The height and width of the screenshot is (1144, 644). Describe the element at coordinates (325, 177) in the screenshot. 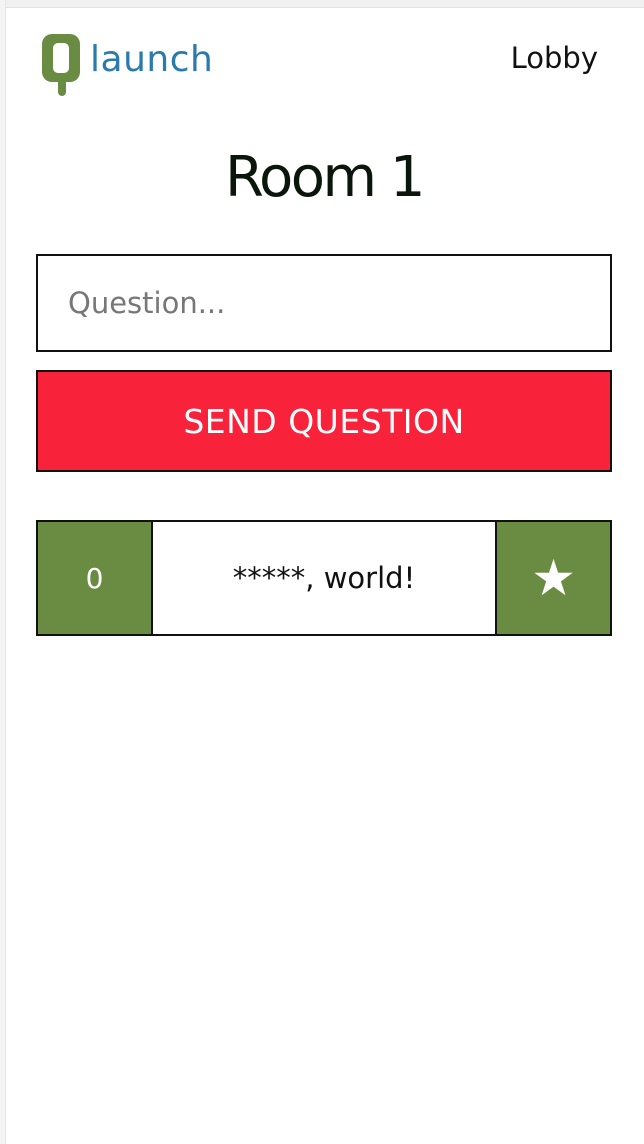

I see `room-title: Room 1` at that location.